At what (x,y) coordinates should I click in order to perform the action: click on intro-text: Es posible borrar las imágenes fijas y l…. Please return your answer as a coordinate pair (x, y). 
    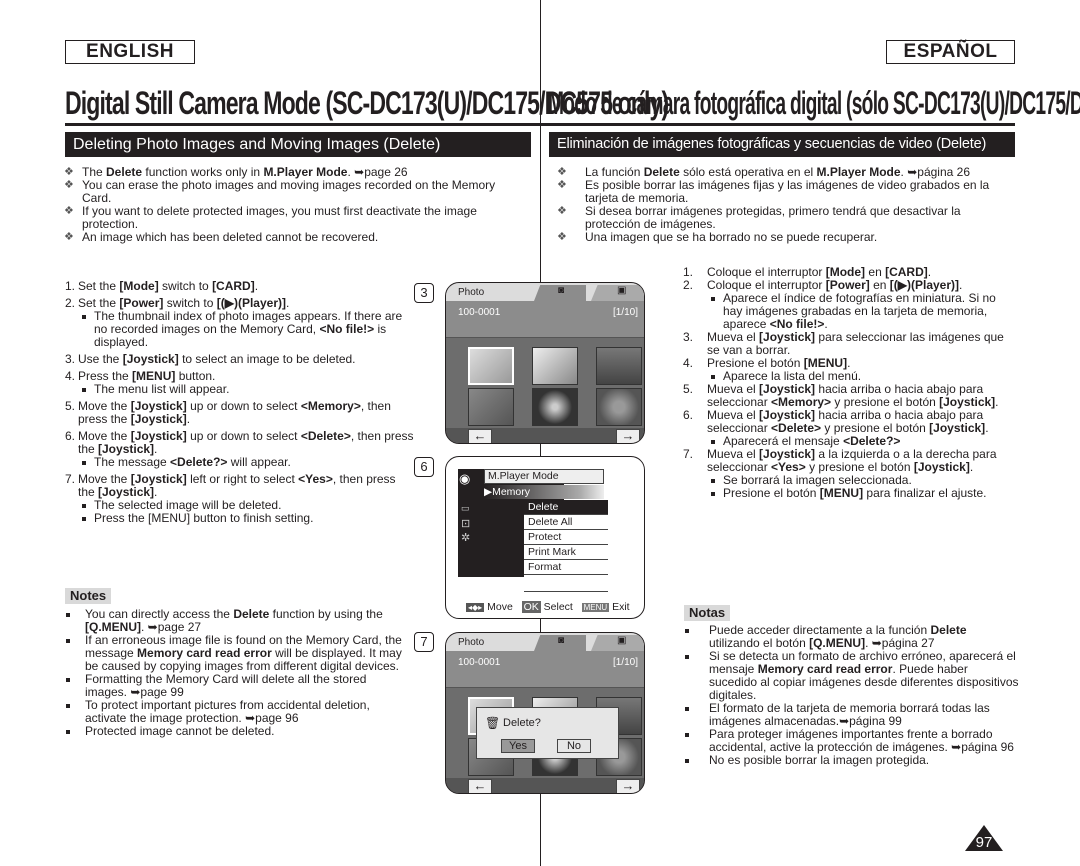
    Looking at the image, I should click on (787, 191).